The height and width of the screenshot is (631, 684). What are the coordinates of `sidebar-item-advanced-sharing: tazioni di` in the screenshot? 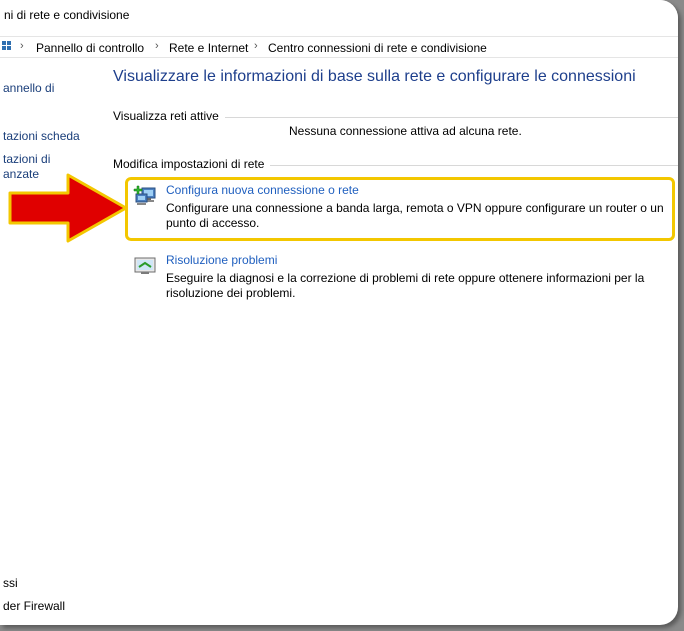 It's located at (26, 159).